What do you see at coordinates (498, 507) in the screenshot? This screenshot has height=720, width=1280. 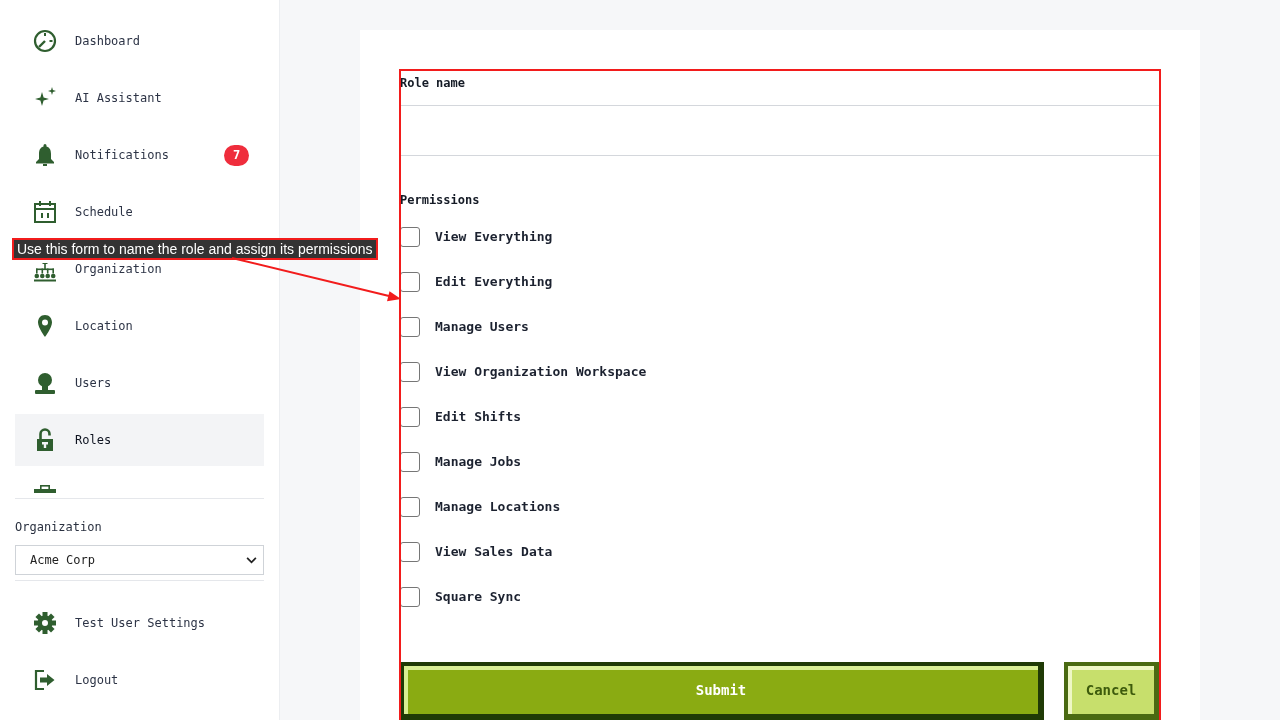 I see `permission-label: Manage Locations` at bounding box center [498, 507].